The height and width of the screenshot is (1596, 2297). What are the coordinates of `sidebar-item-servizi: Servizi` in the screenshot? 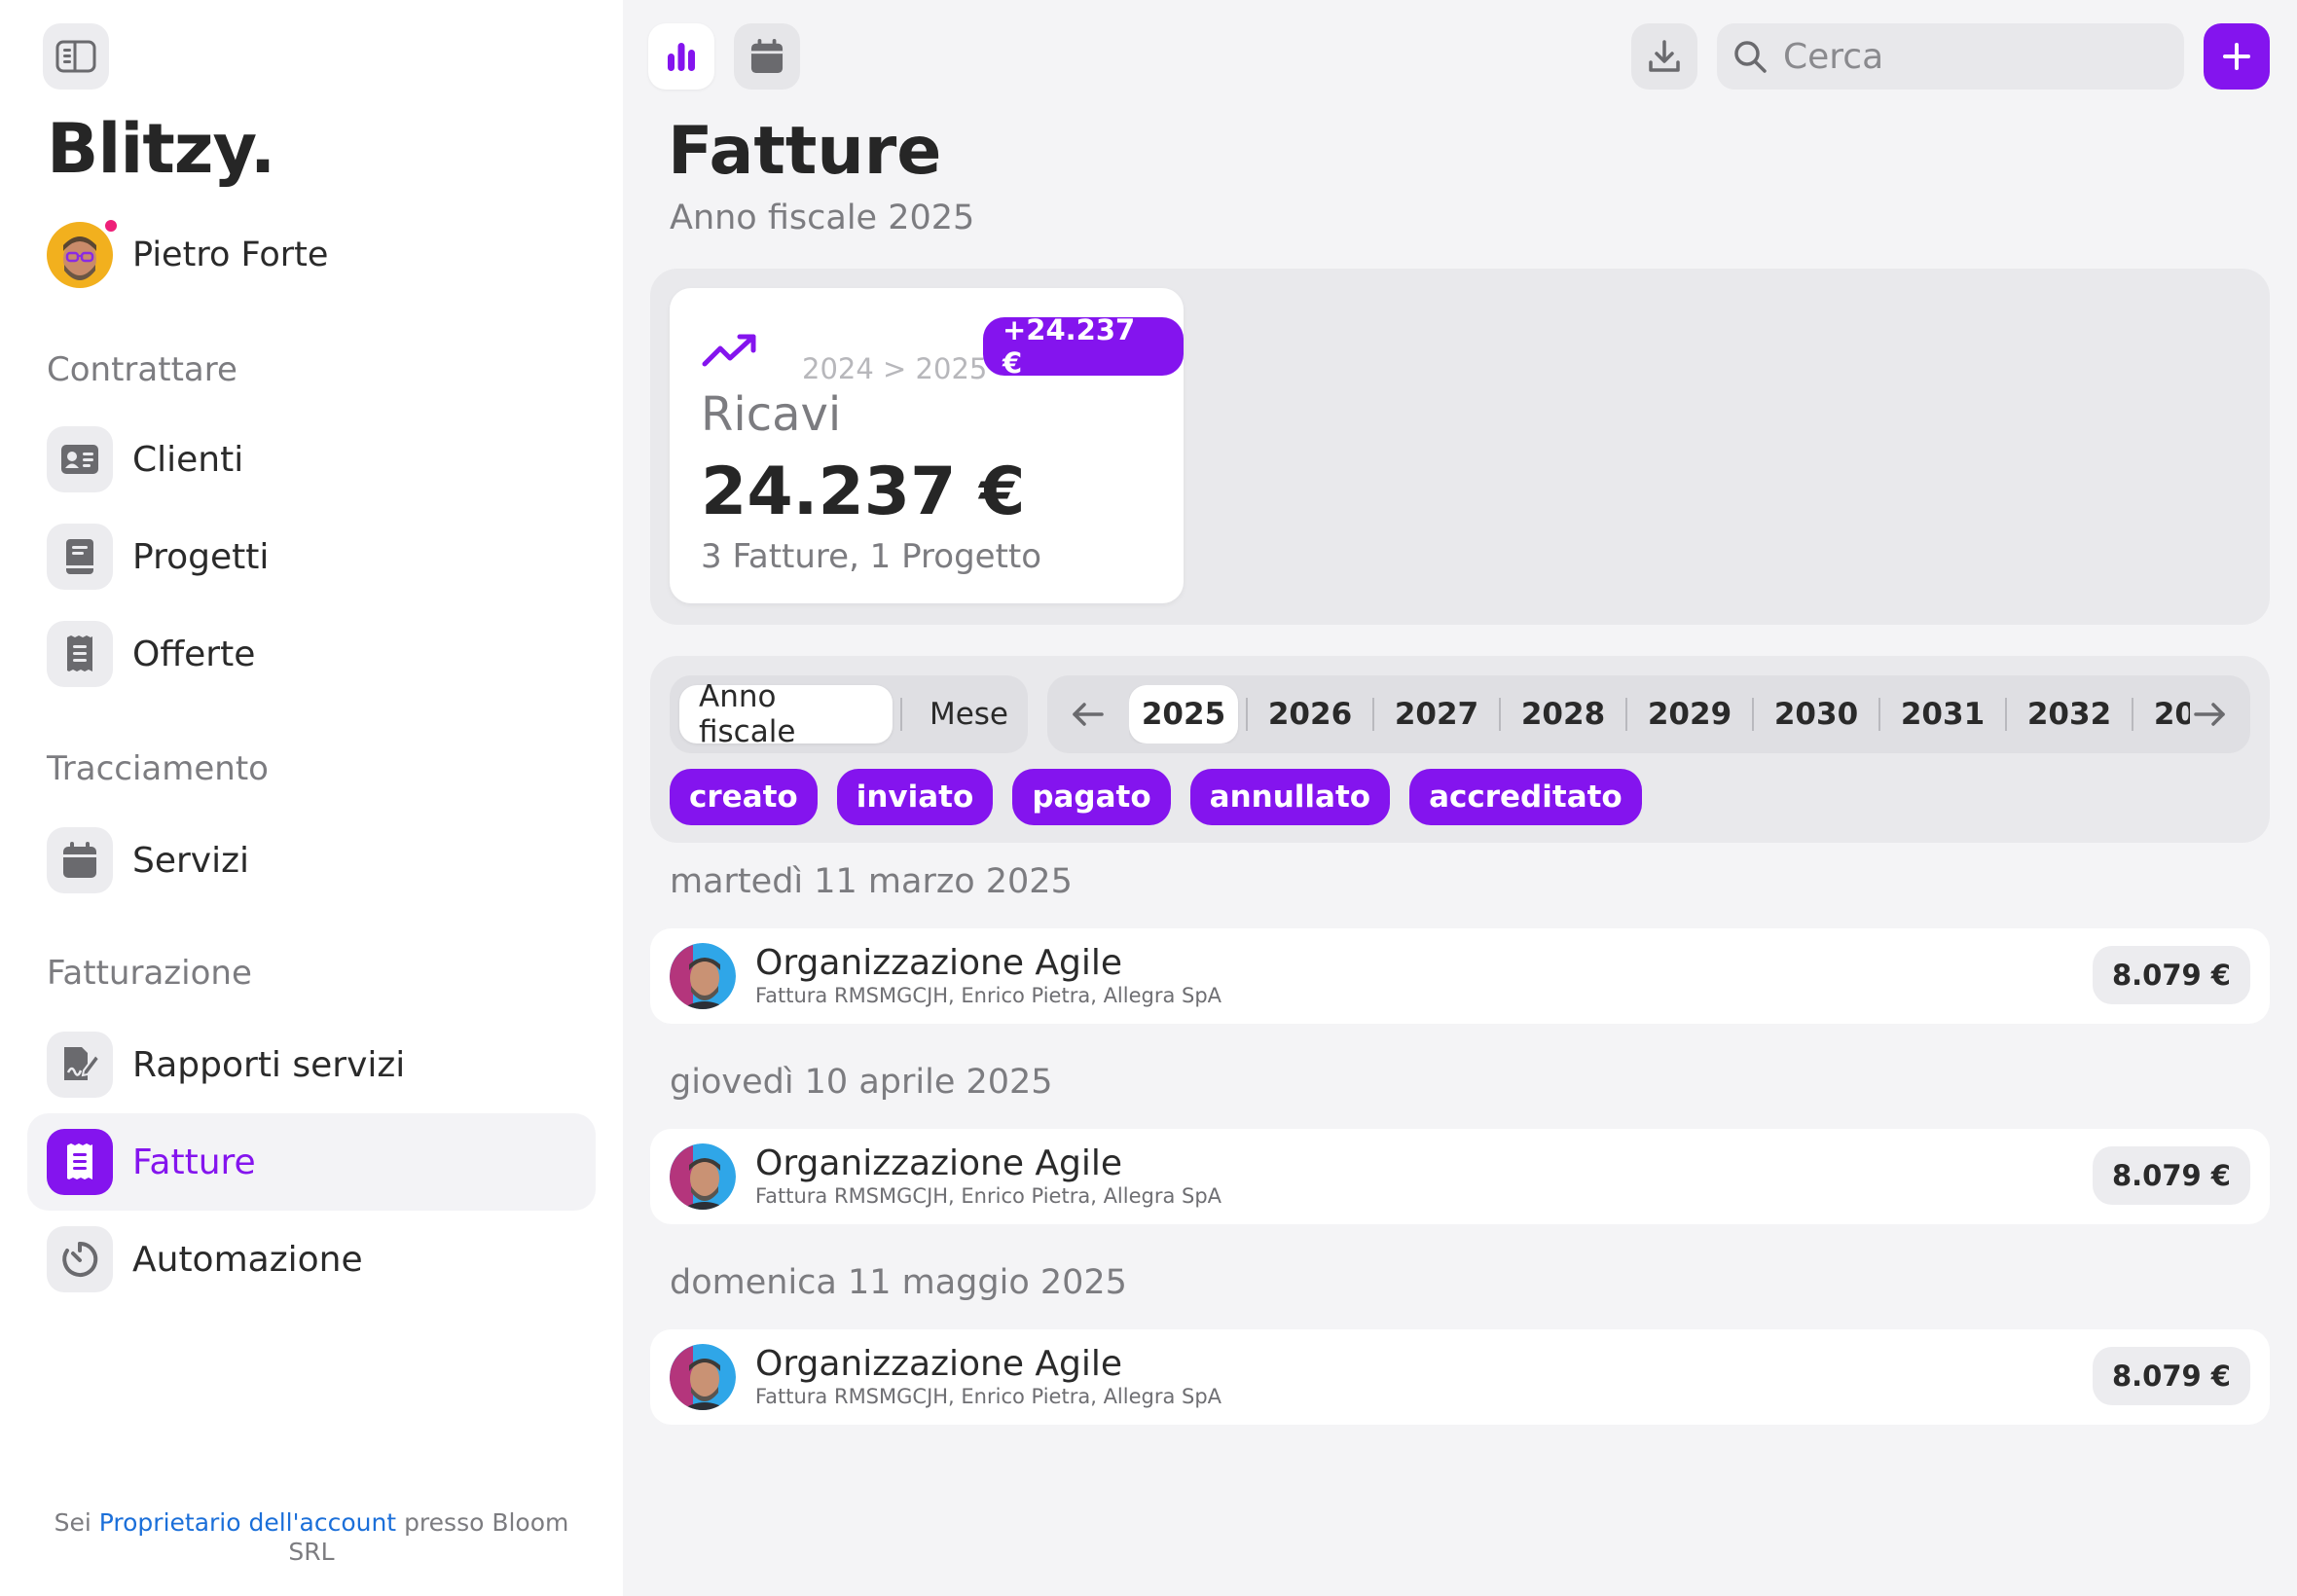 It's located at (311, 860).